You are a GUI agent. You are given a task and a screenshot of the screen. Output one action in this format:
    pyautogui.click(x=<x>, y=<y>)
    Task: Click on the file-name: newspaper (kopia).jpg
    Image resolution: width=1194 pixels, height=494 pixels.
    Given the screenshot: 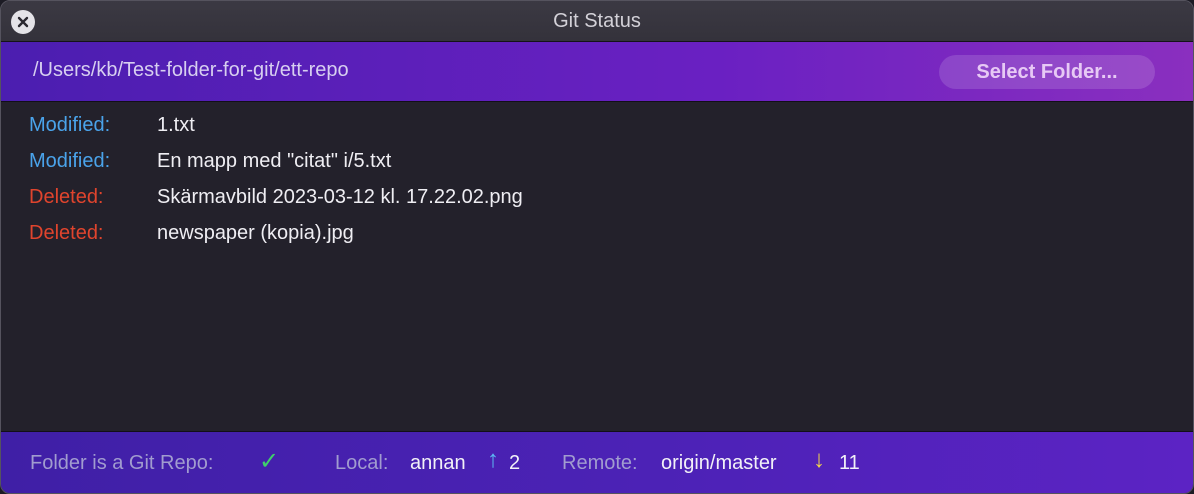 What is the action you would take?
    pyautogui.click(x=255, y=232)
    